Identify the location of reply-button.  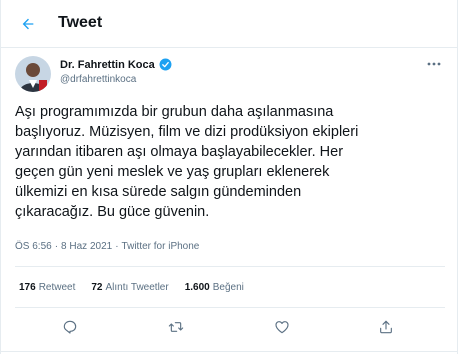
(70, 327).